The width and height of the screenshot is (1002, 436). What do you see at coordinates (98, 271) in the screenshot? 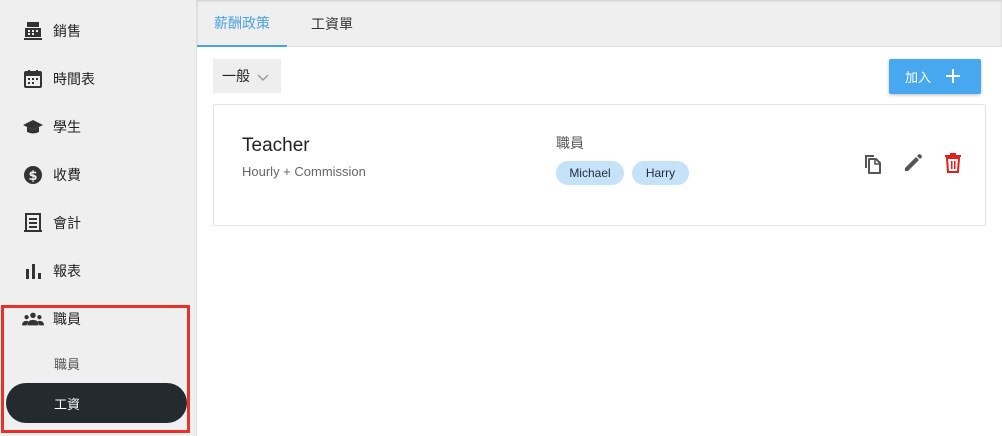
I see `sidebar-item-reports: 報表` at bounding box center [98, 271].